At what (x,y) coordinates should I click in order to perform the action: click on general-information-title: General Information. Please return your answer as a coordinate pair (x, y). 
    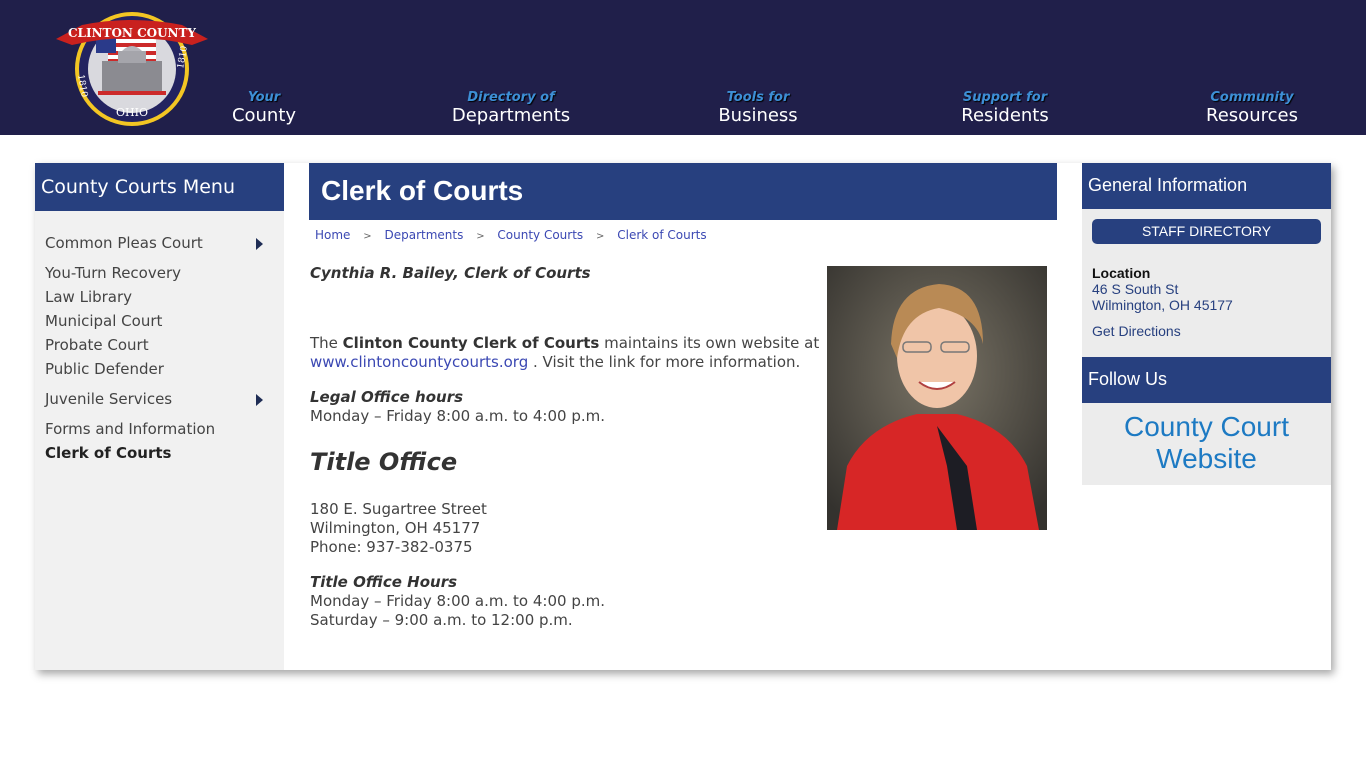
    Looking at the image, I should click on (1206, 186).